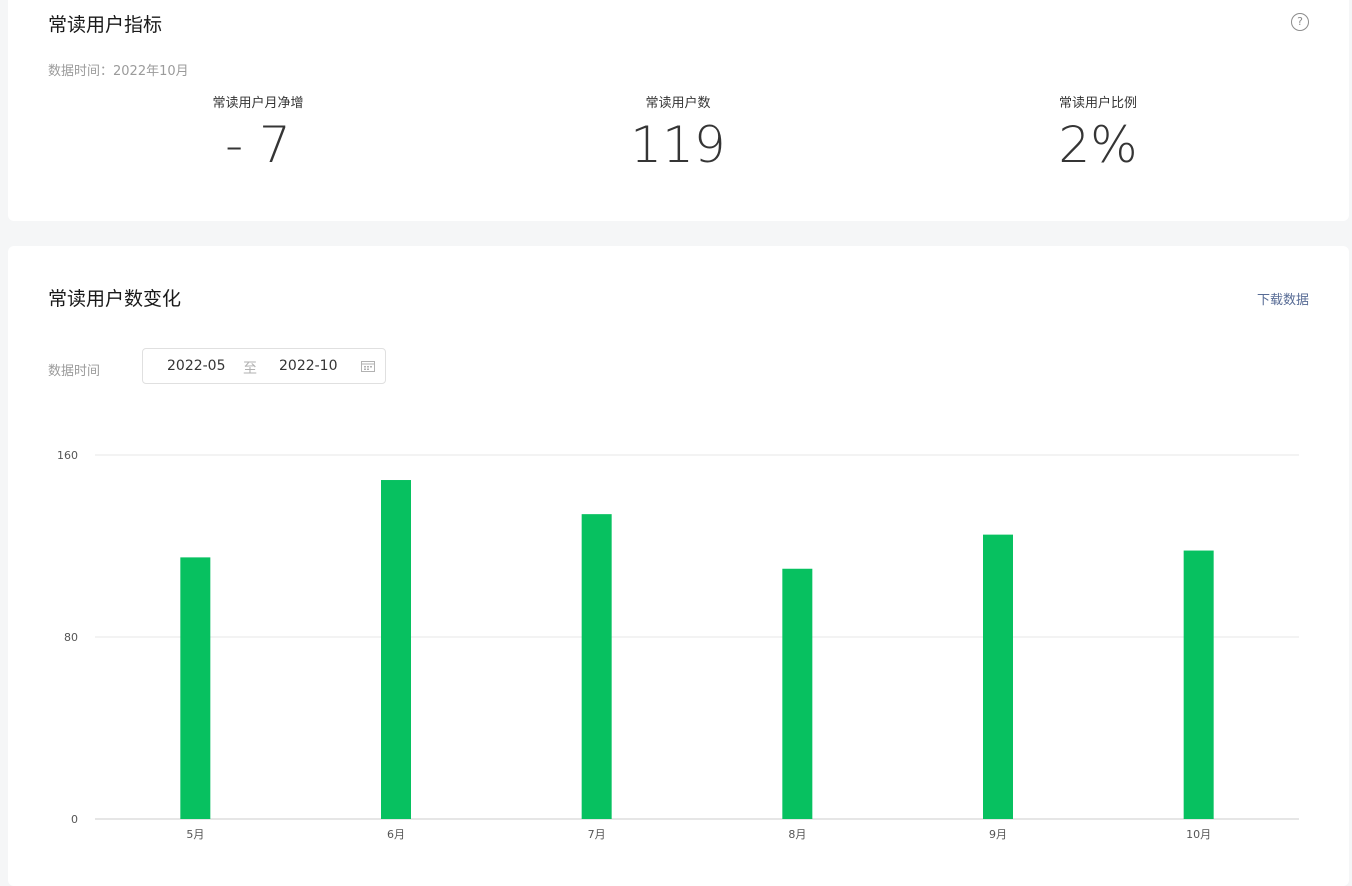  I want to click on metric-value: - 7, so click(258, 145).